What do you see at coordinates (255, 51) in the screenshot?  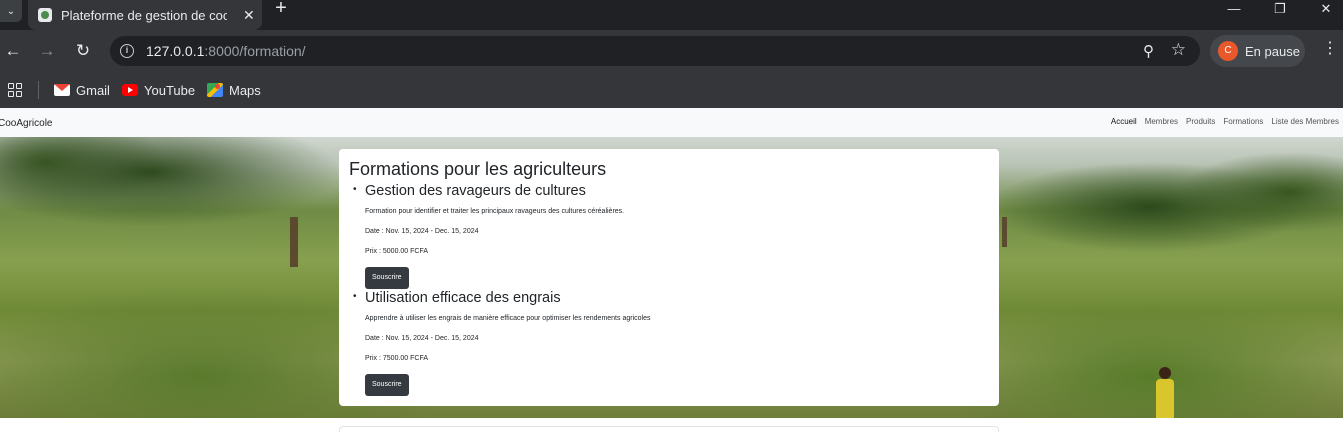 I see `url-path: :8000/formation/` at bounding box center [255, 51].